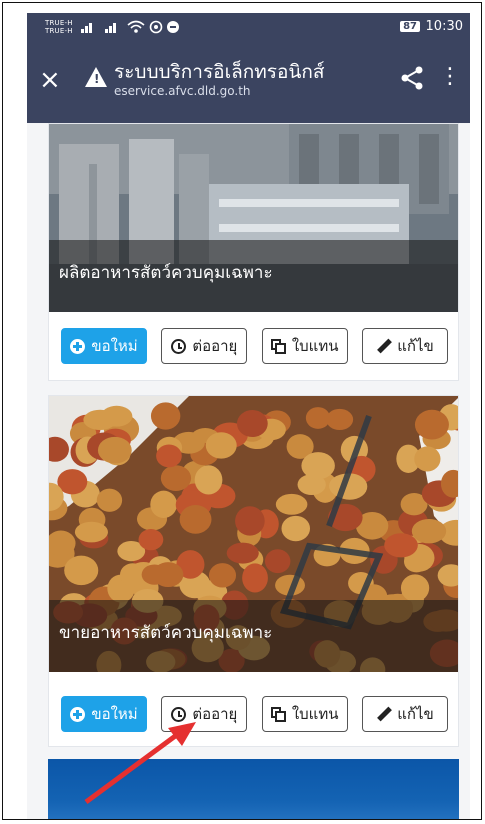 This screenshot has width=485, height=824. Describe the element at coordinates (444, 26) in the screenshot. I see `status-time: 10:30` at that location.